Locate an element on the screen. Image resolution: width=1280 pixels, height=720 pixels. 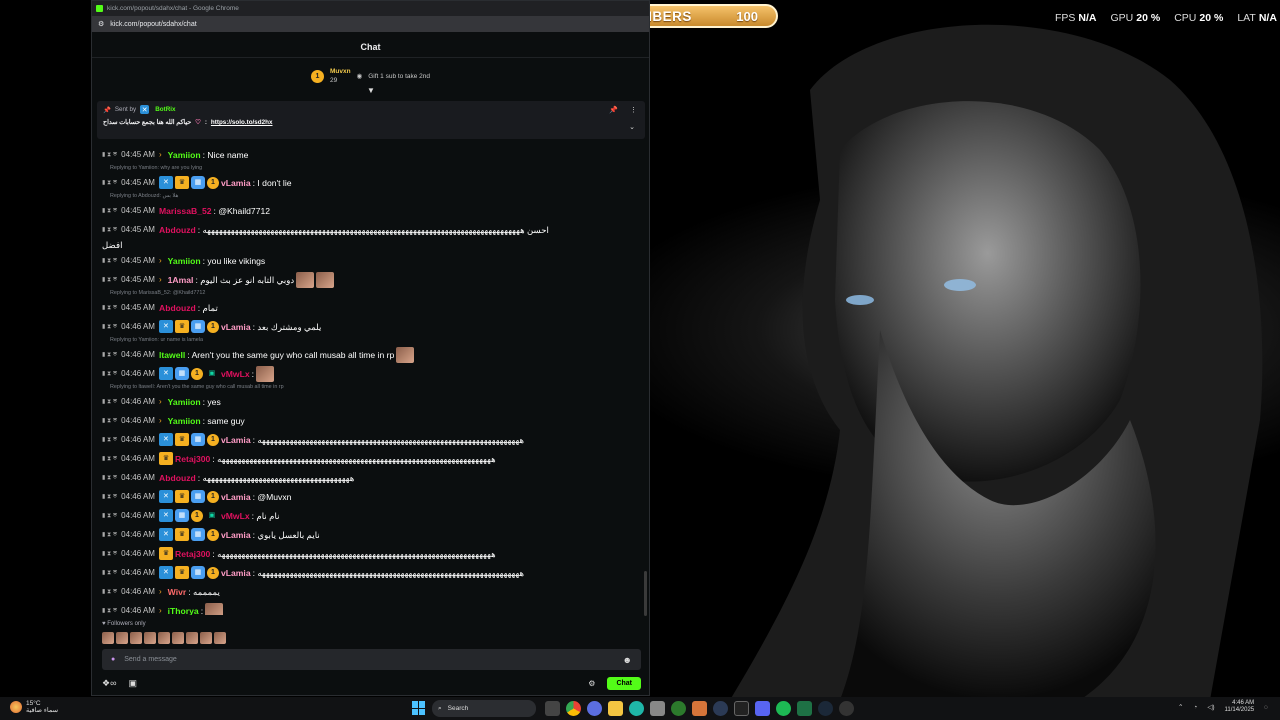
chat-message: ▮ ⧗ ⛨ 04:46 AM › Yamiion: yes is located at coordinates (371, 401).